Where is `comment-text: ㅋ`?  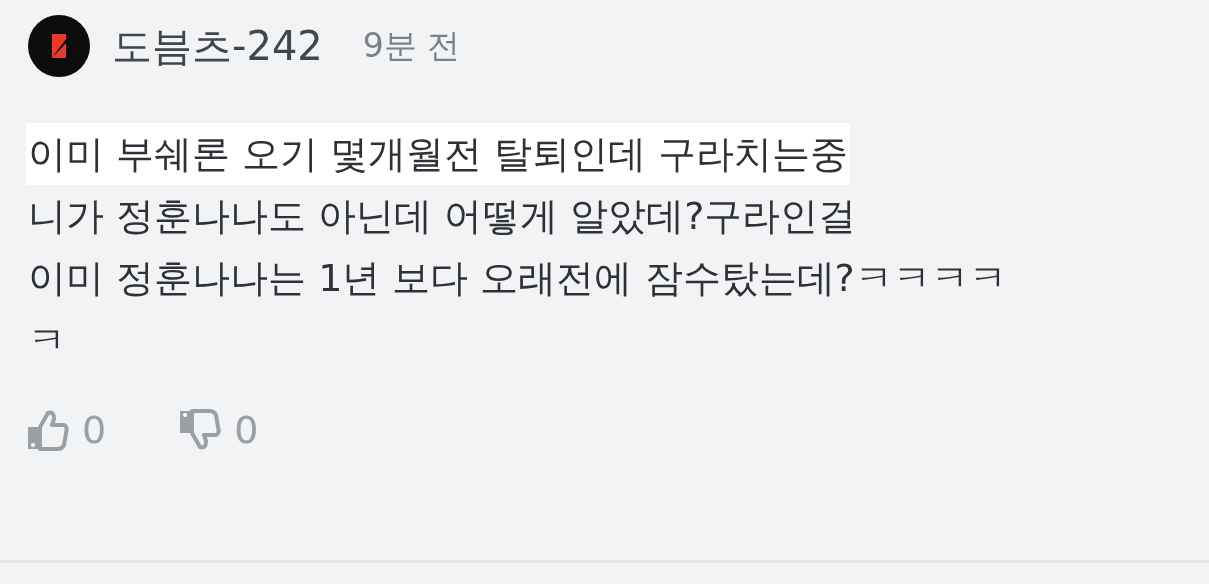
comment-text: ㅋ is located at coordinates (47, 340).